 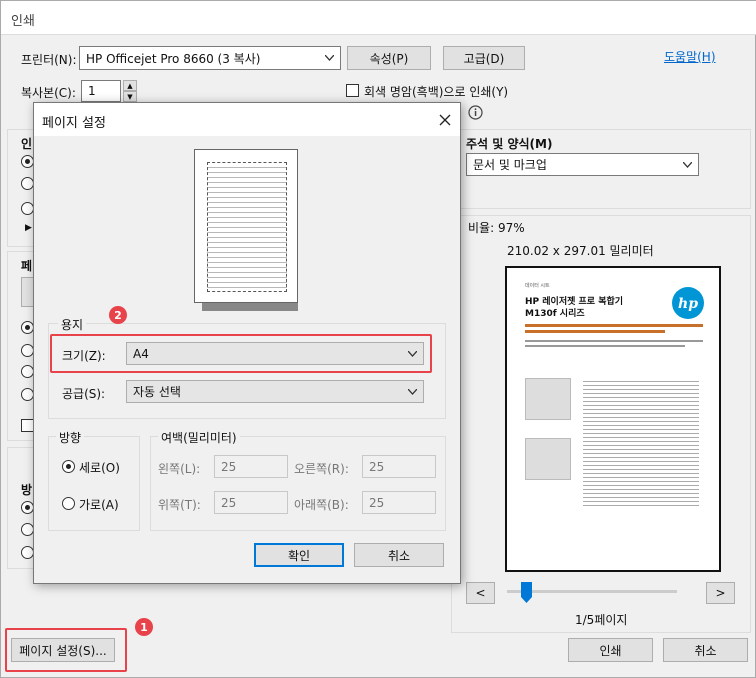 What do you see at coordinates (555, 314) in the screenshot?
I see `preview-doc-title-2: M130f 시리즈` at bounding box center [555, 314].